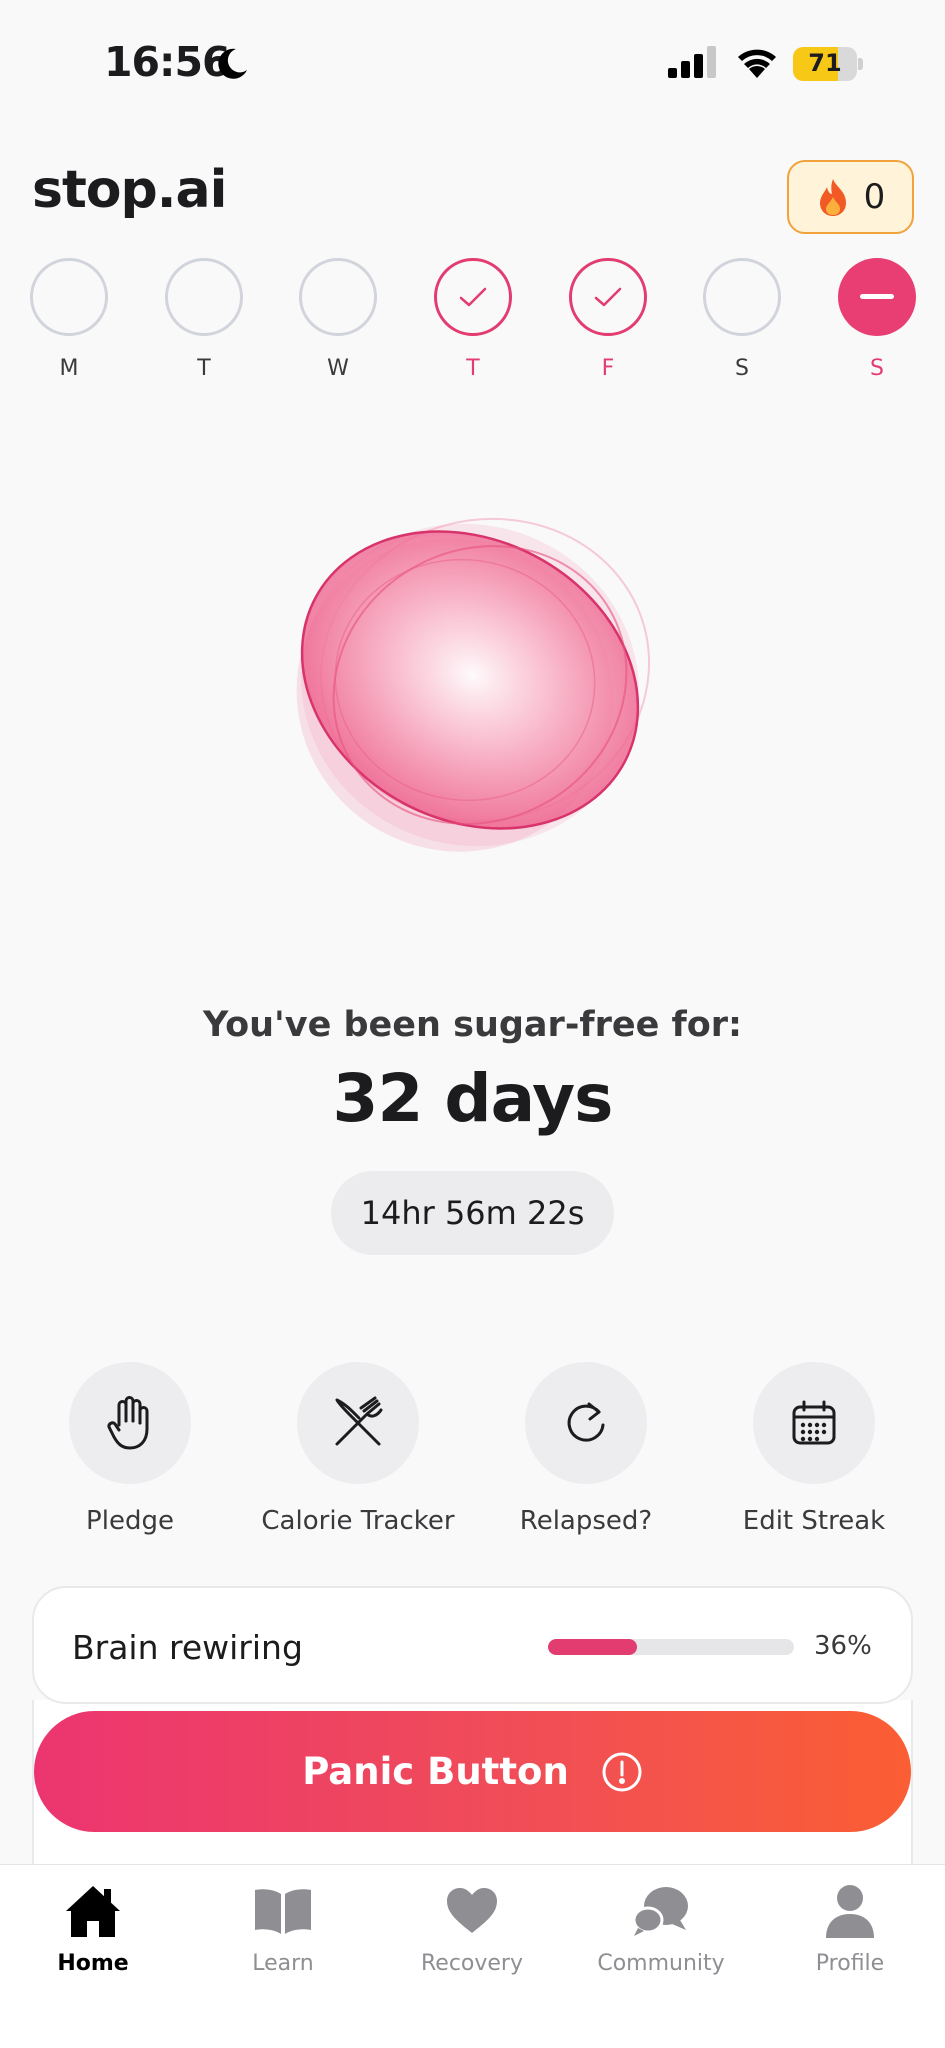 The width and height of the screenshot is (945, 2048). Describe the element at coordinates (843, 1646) in the screenshot. I see `brain-rewiring-percent: 36%` at that location.